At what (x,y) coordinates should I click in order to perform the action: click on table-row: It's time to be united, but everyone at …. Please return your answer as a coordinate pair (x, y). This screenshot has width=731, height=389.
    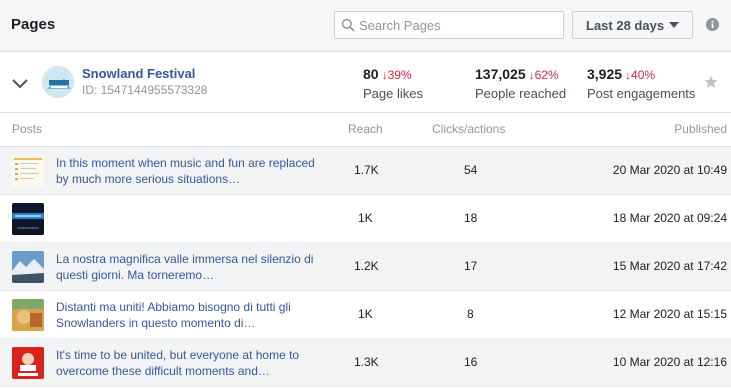
    Looking at the image, I should click on (365, 363).